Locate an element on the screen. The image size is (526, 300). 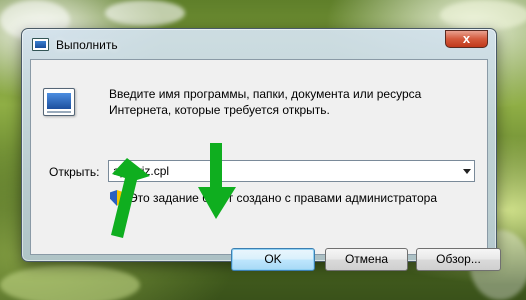
chevron-down-icon is located at coordinates (467, 171).